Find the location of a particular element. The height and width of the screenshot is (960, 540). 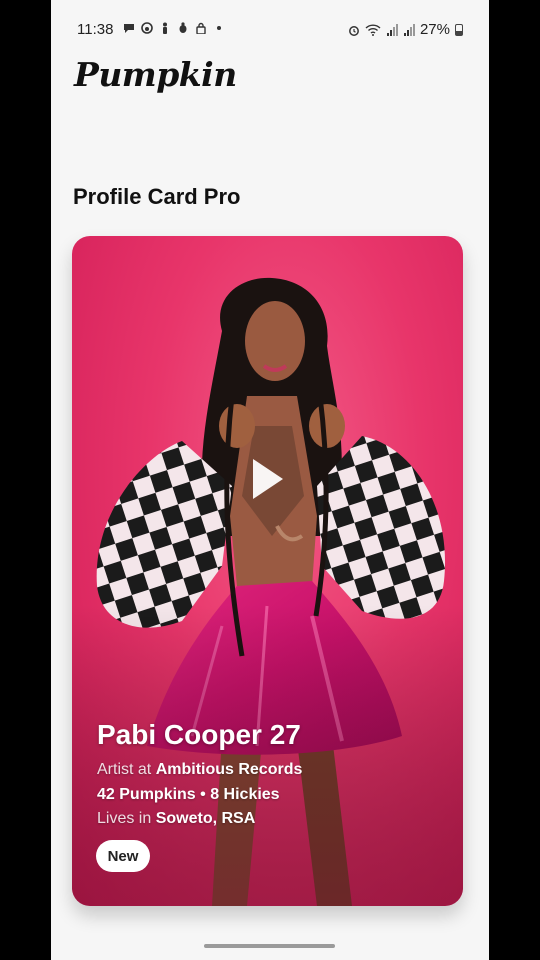

profile-stats: 42 Pumpkins • 8 Hickies is located at coordinates (188, 794).